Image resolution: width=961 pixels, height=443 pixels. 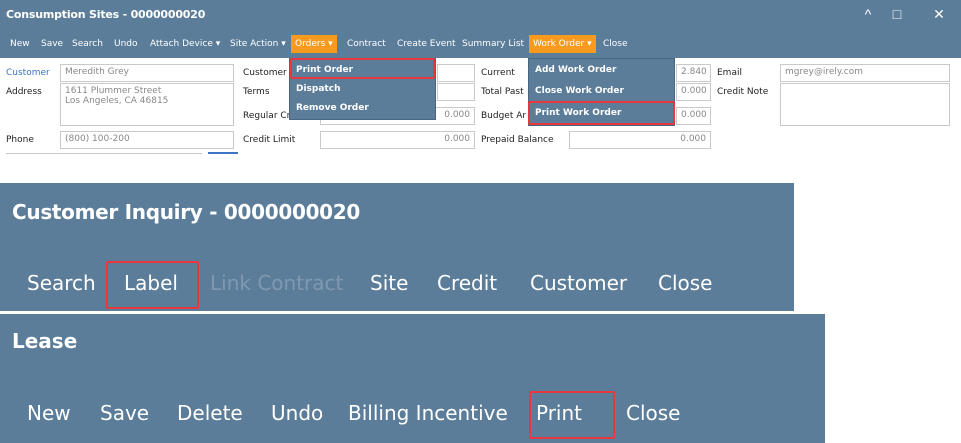 What do you see at coordinates (314, 44) in the screenshot?
I see `orders-menu: Orders ▾` at bounding box center [314, 44].